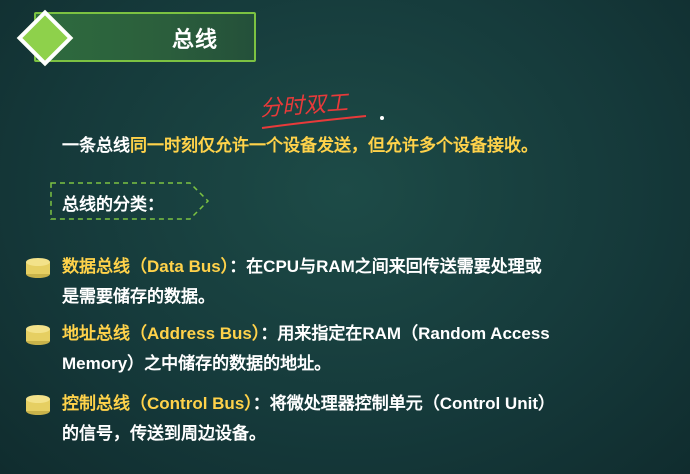  I want to click on annotation-text: 分时双工, so click(305, 106).